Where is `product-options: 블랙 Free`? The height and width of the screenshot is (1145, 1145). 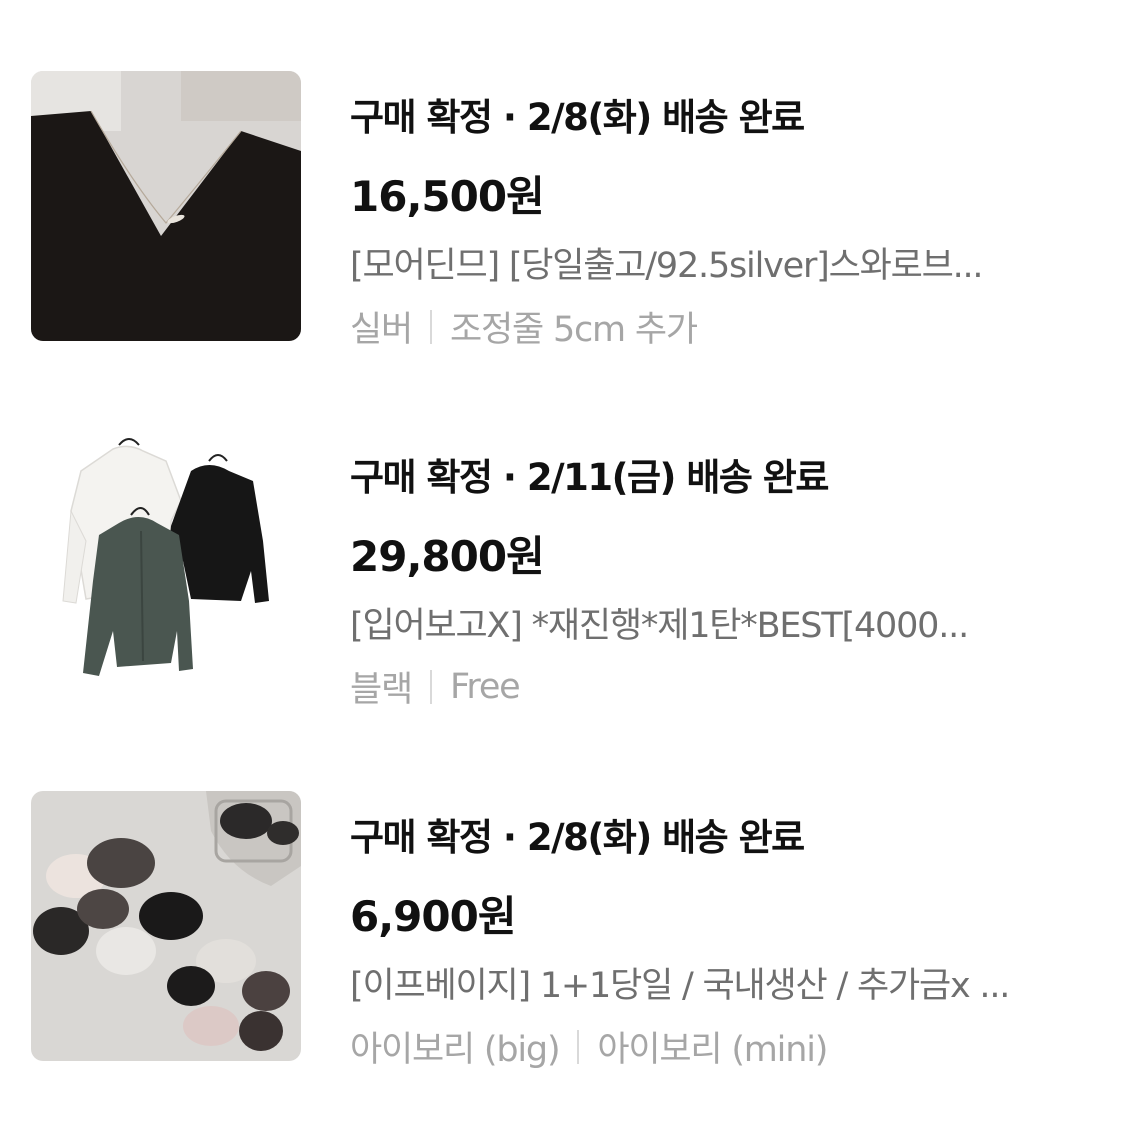
product-options: 블랙 Free is located at coordinates (435, 686).